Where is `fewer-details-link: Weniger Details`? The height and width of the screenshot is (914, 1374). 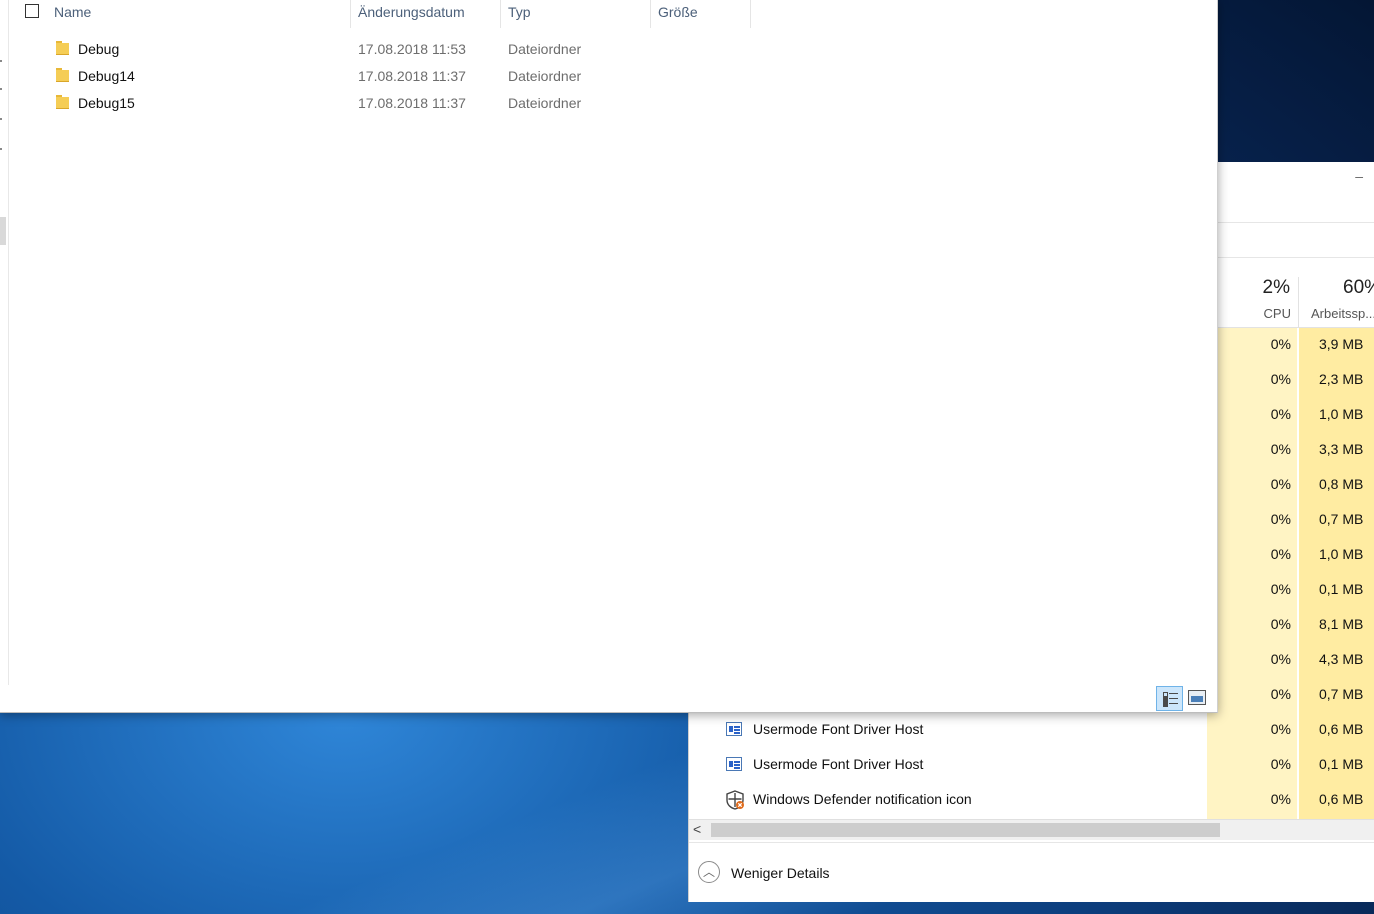 fewer-details-link: Weniger Details is located at coordinates (780, 873).